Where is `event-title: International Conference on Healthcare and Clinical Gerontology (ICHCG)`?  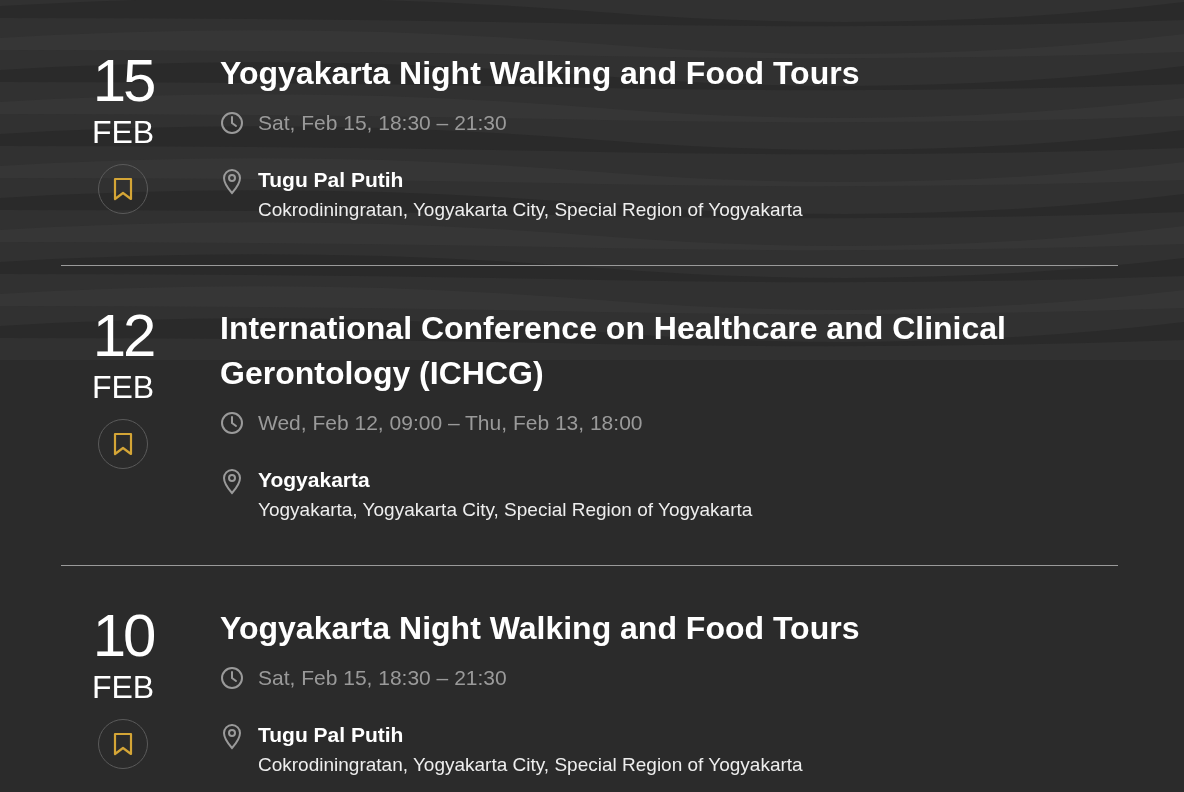
event-title: International Conference on Healthcare and Clinical Gerontology (ICHCG) is located at coordinates (669, 351).